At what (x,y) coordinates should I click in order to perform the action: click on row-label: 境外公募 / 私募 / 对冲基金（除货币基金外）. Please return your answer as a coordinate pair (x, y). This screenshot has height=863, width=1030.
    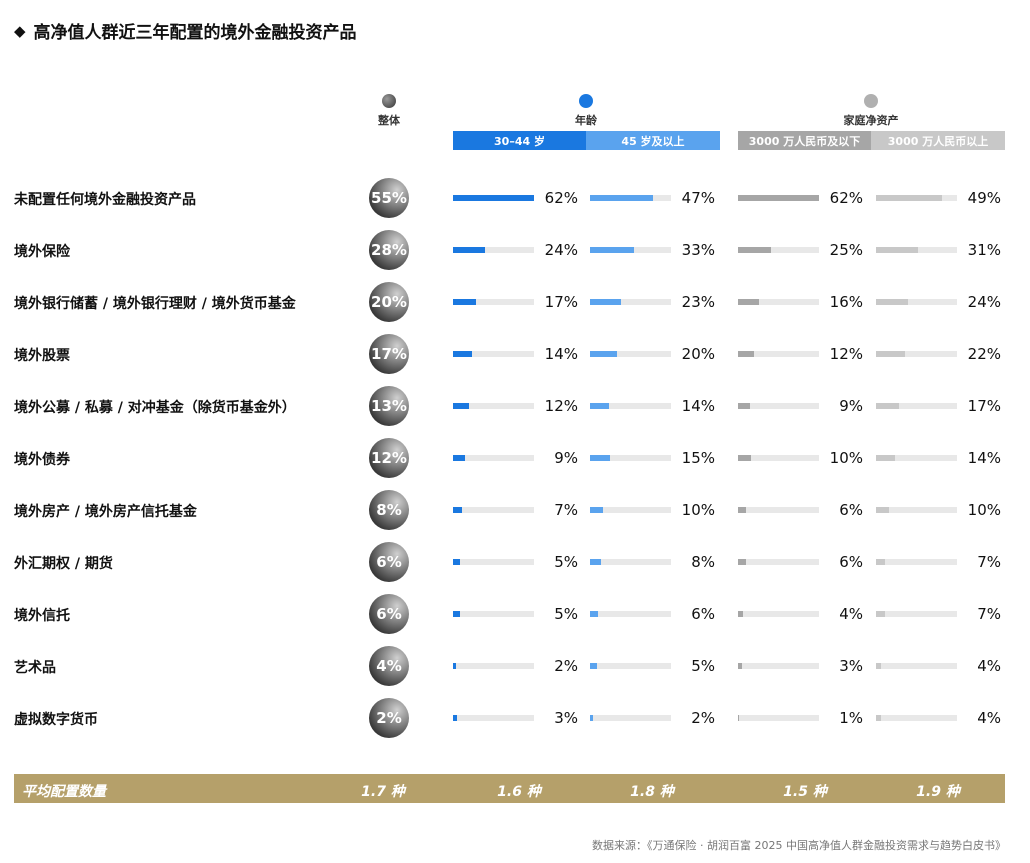
    Looking at the image, I should click on (155, 408).